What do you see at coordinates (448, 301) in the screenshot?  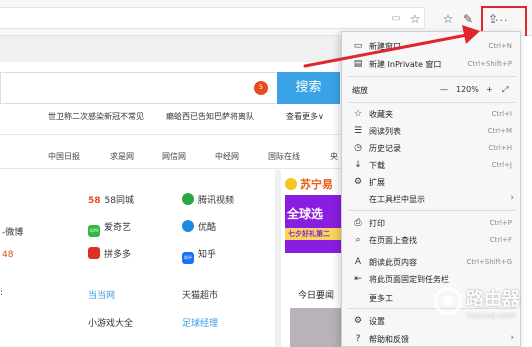 I see `watermark-logo-dot` at bounding box center [448, 301].